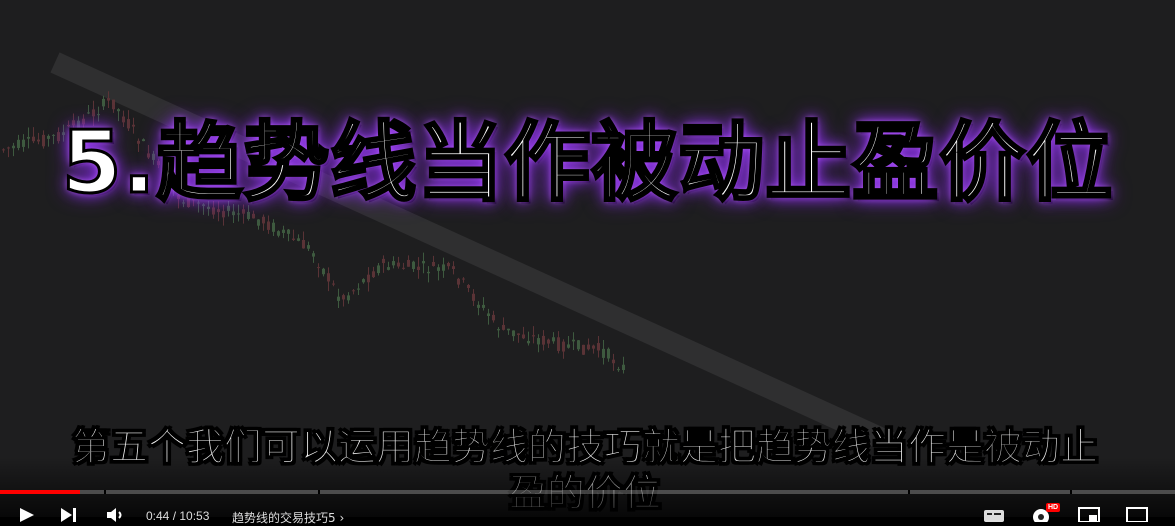  What do you see at coordinates (114, 515) in the screenshot?
I see `volume-icon` at bounding box center [114, 515].